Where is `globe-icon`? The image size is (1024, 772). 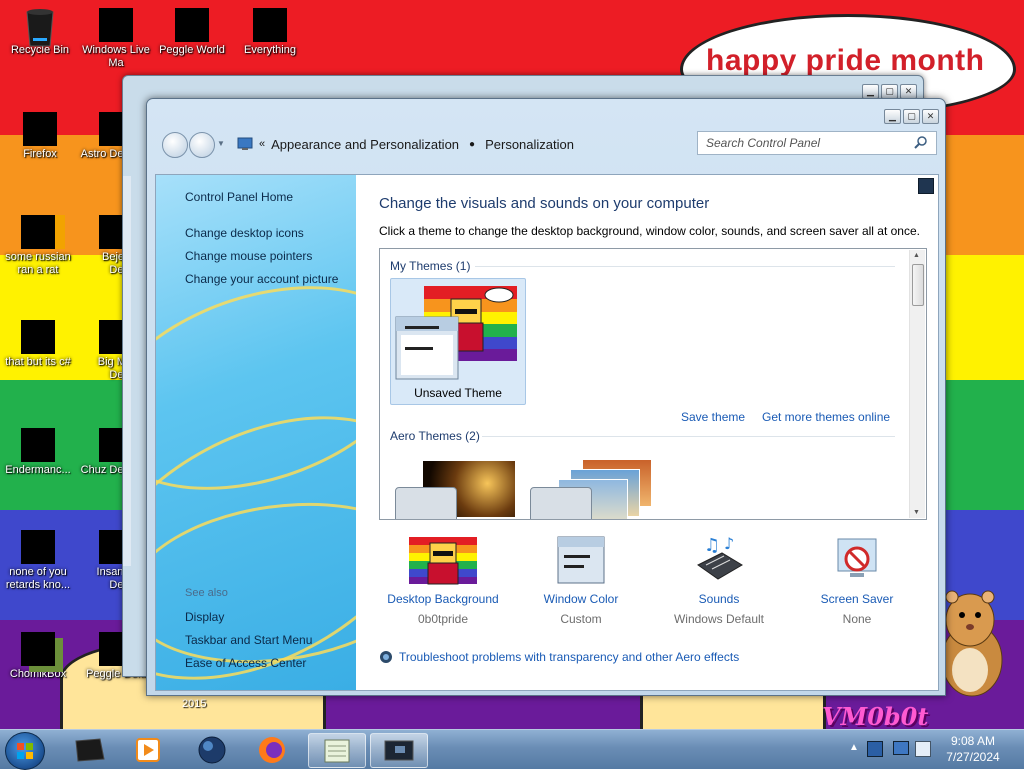 globe-icon is located at coordinates (212, 750).